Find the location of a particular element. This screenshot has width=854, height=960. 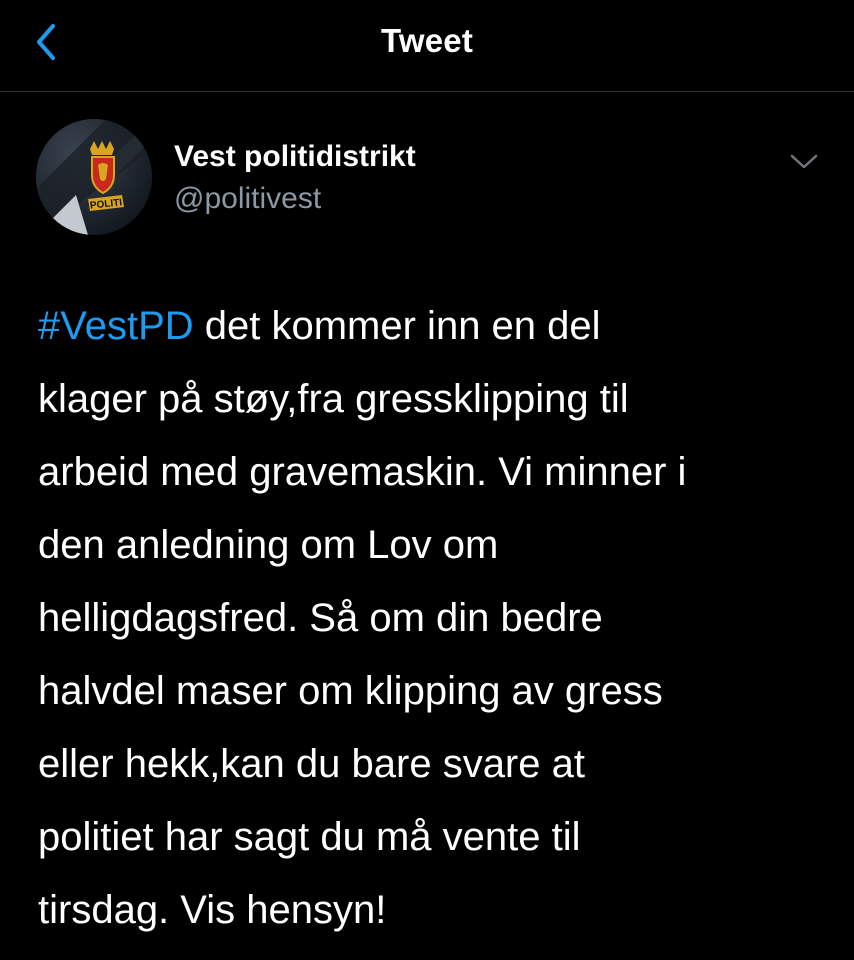

tweet-line: halvdel maser om klipping av gress is located at coordinates (350, 691).